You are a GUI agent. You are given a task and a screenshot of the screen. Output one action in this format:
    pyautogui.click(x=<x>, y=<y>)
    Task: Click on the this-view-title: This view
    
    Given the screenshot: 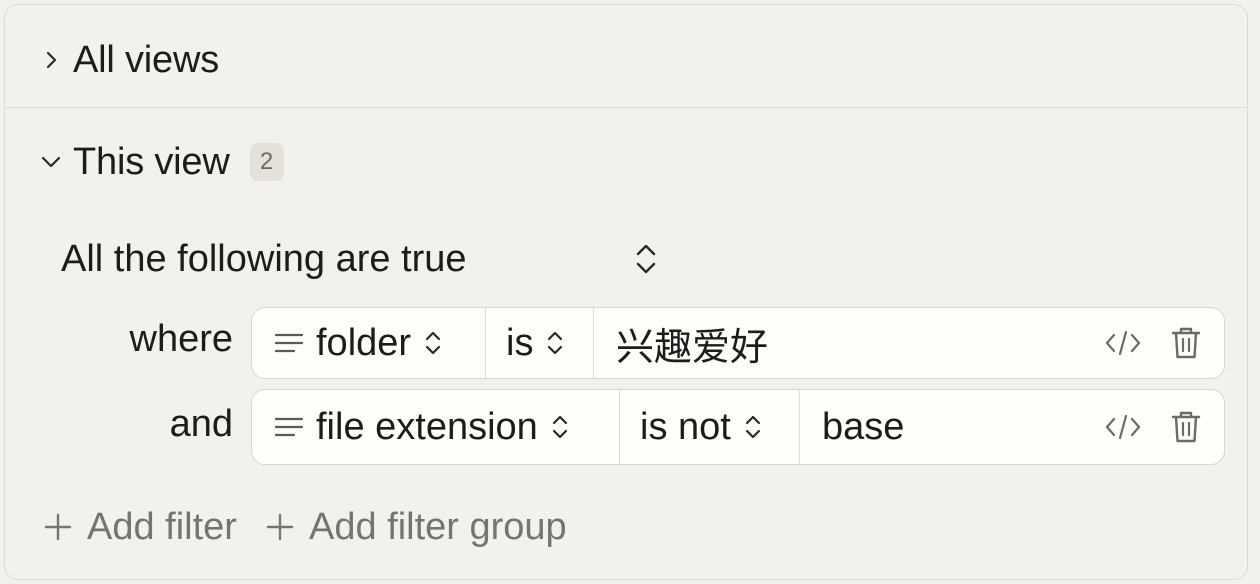 What is the action you would take?
    pyautogui.click(x=151, y=161)
    